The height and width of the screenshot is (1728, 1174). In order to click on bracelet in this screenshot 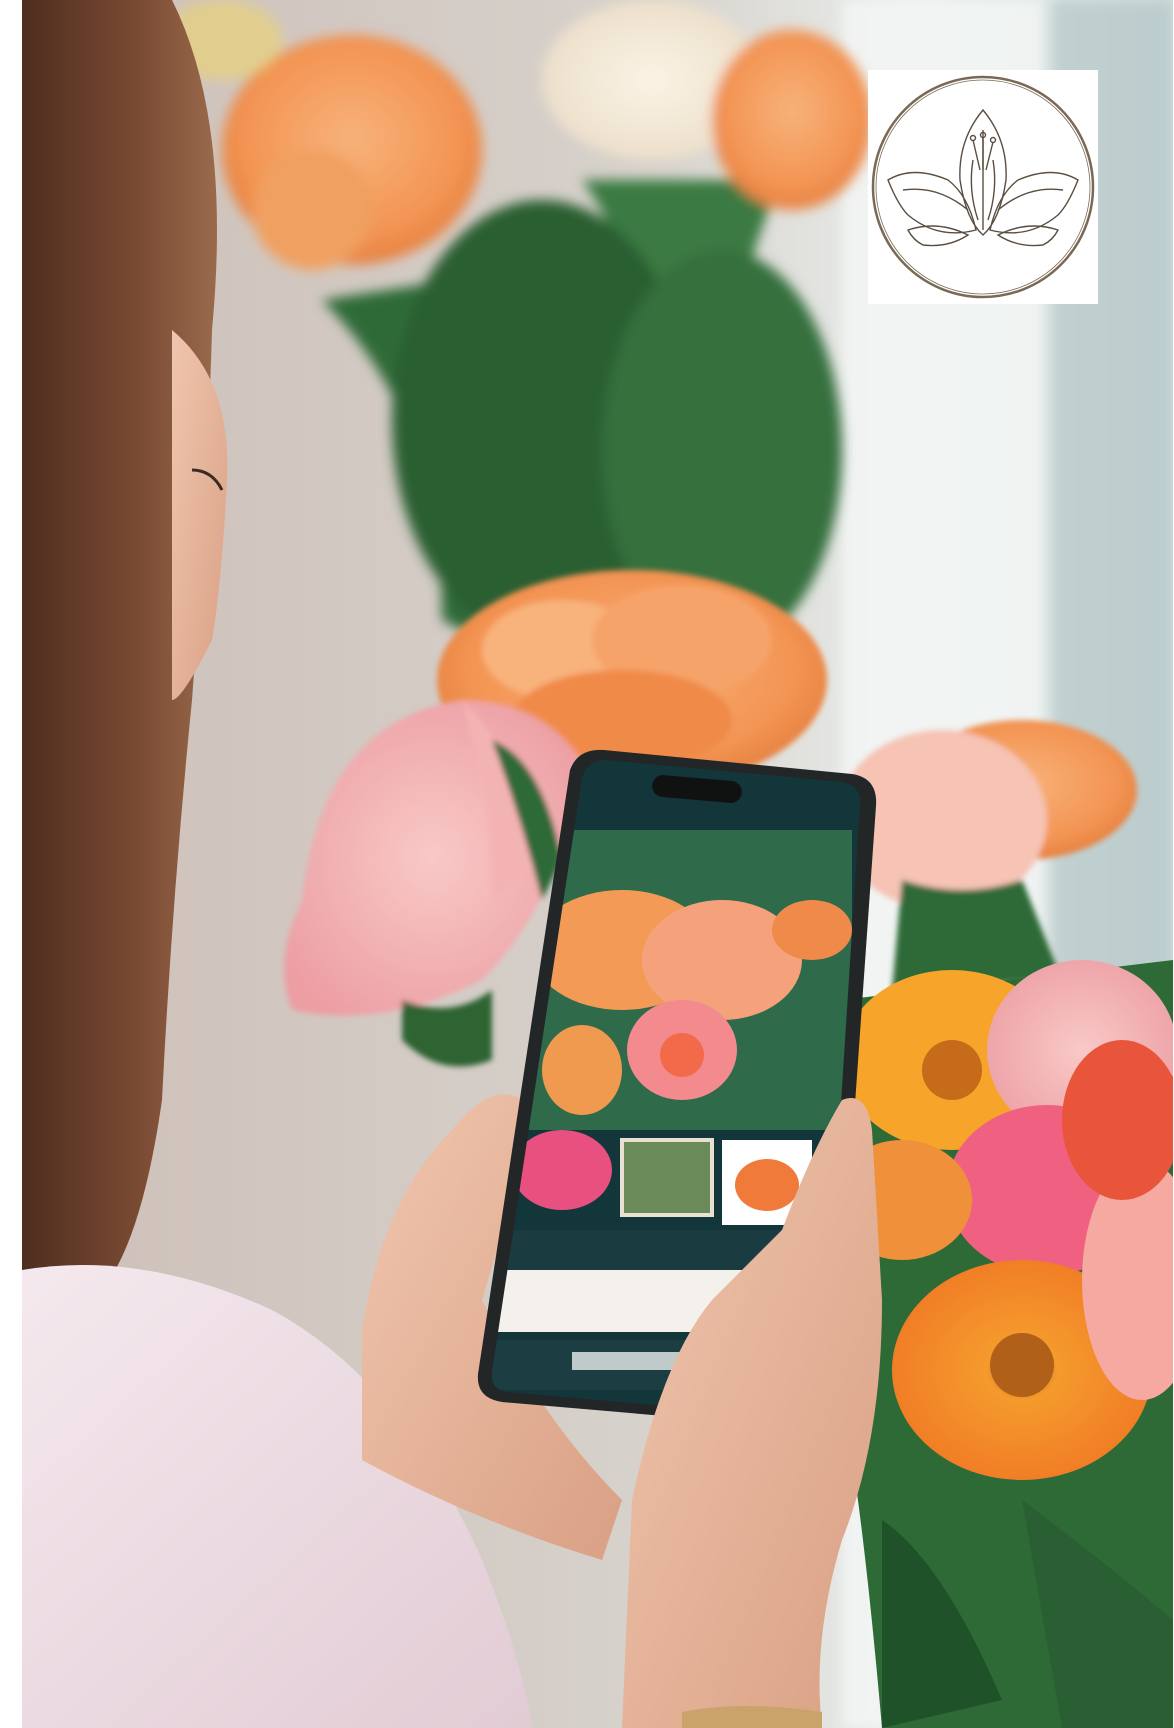, I will do `click(752, 1717)`.